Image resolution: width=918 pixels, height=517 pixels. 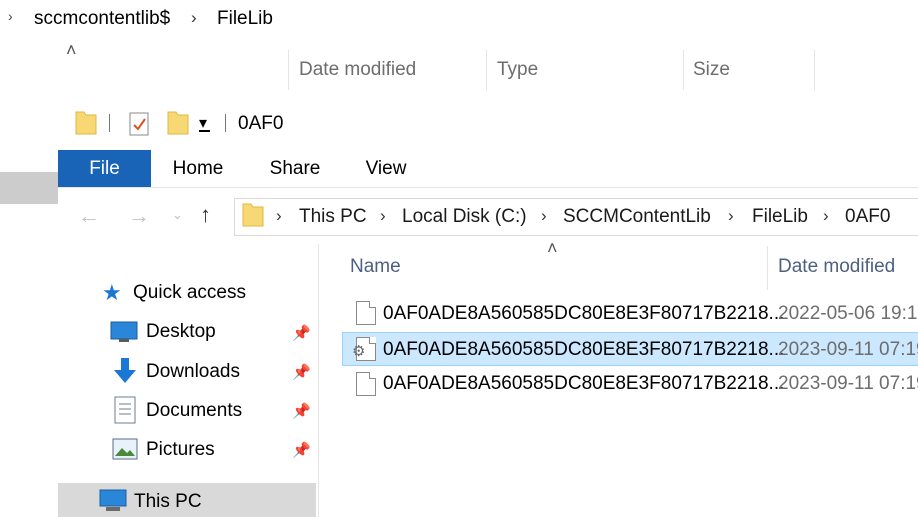 I want to click on desktop-icon, so click(x=124, y=331).